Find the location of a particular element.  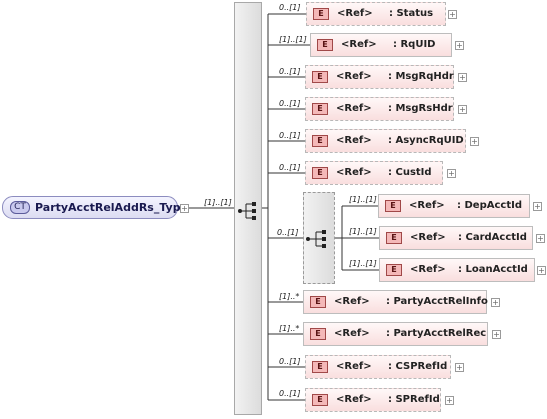

element-csprefid: E <Ref> : CSPRefId is located at coordinates (378, 367).